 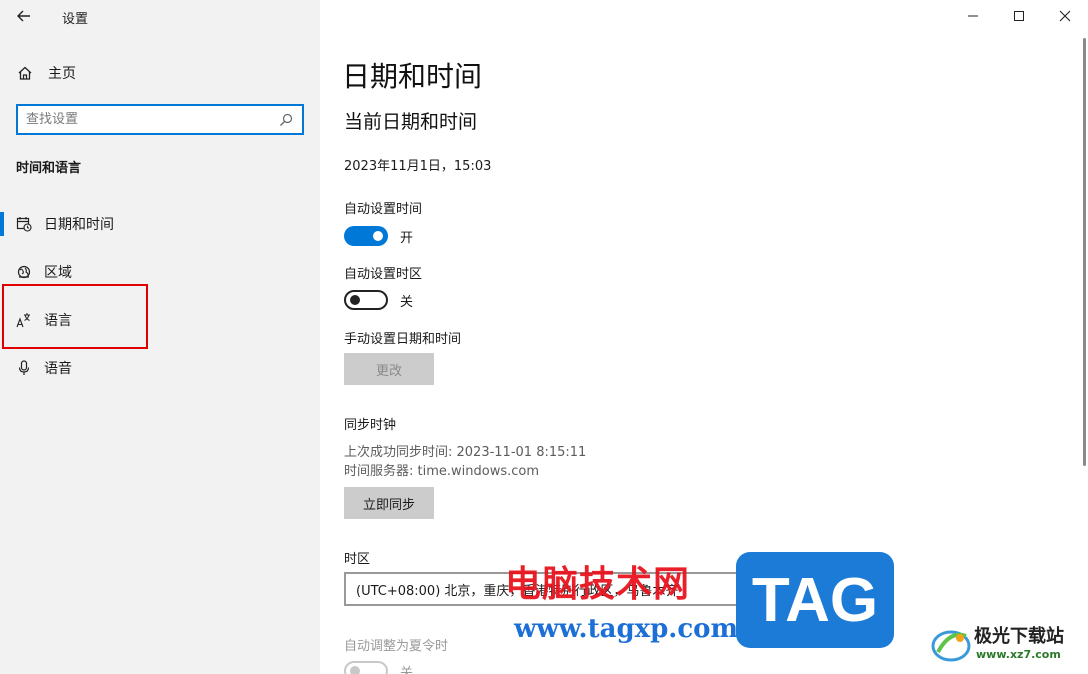 I want to click on auto-timezone-label: 自动设置时区, so click(x=383, y=274).